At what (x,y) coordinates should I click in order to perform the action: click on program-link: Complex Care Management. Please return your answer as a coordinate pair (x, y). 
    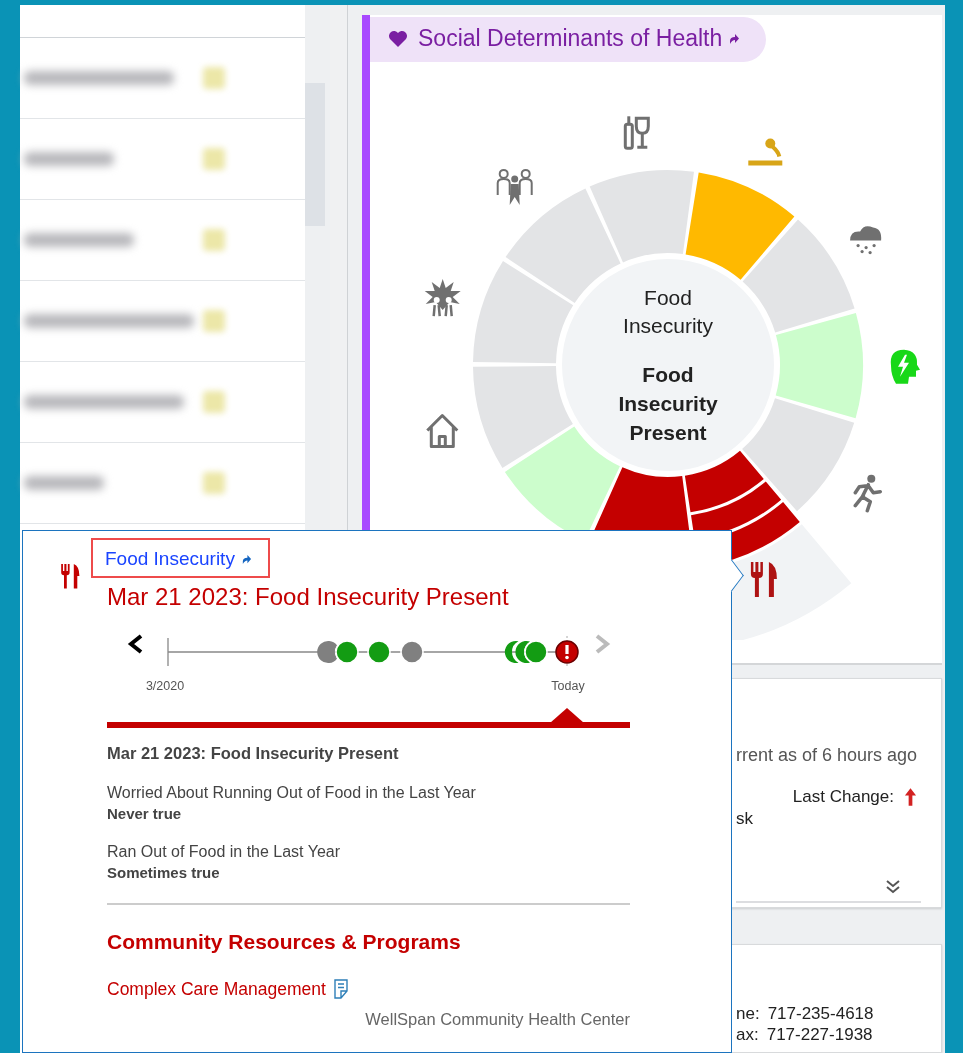
    Looking at the image, I should click on (216, 989).